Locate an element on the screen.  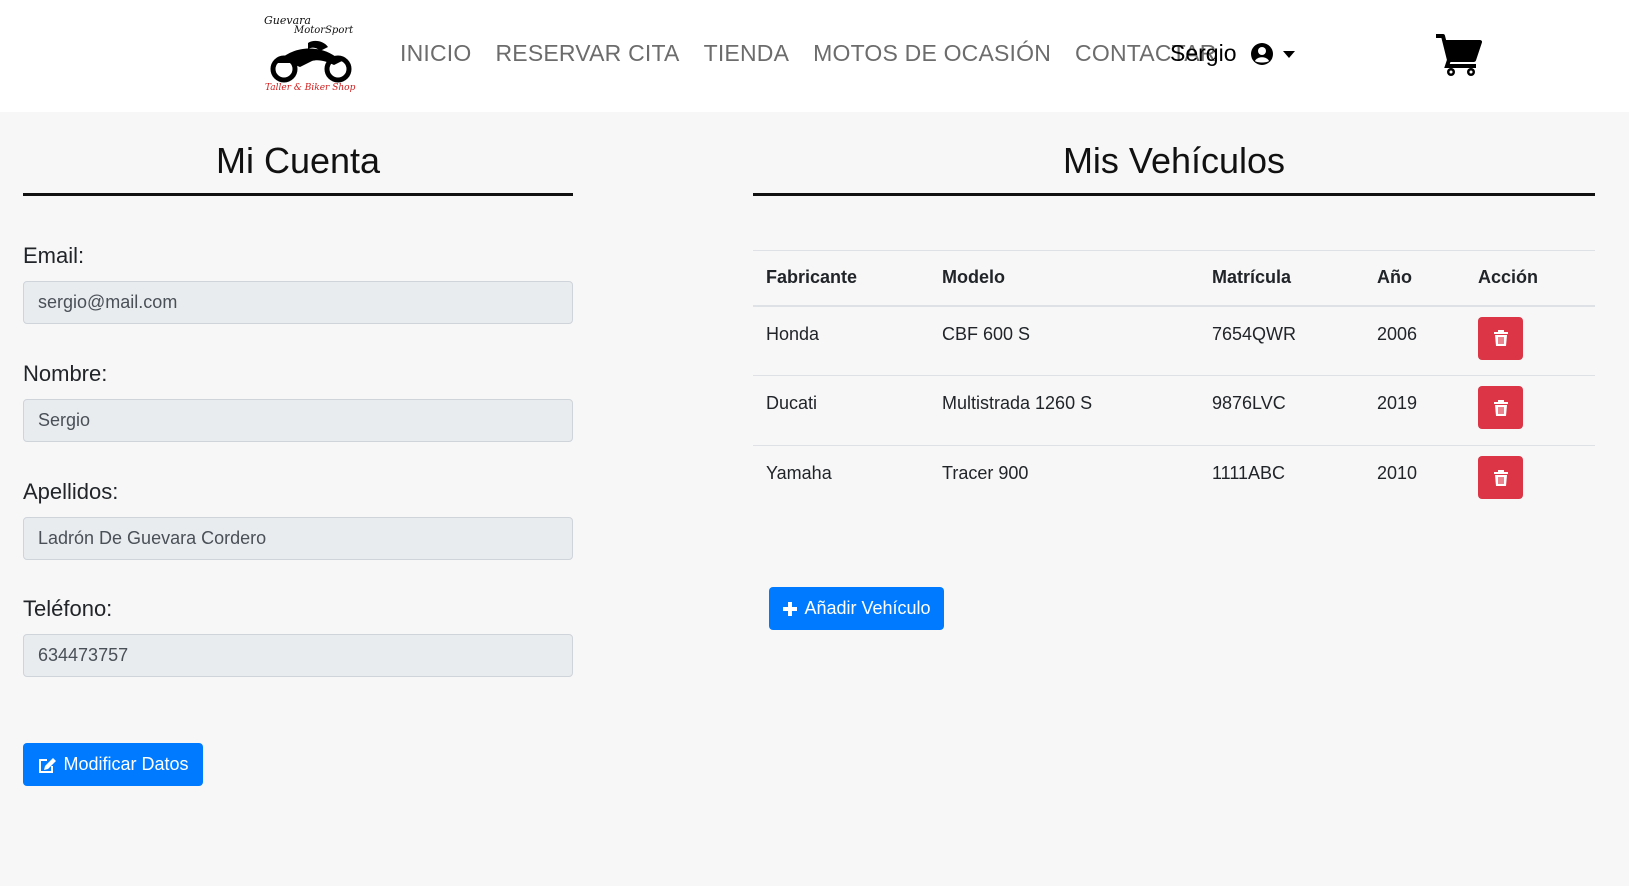
vehicles-title: Mis Vehículos is located at coordinates (1174, 160).